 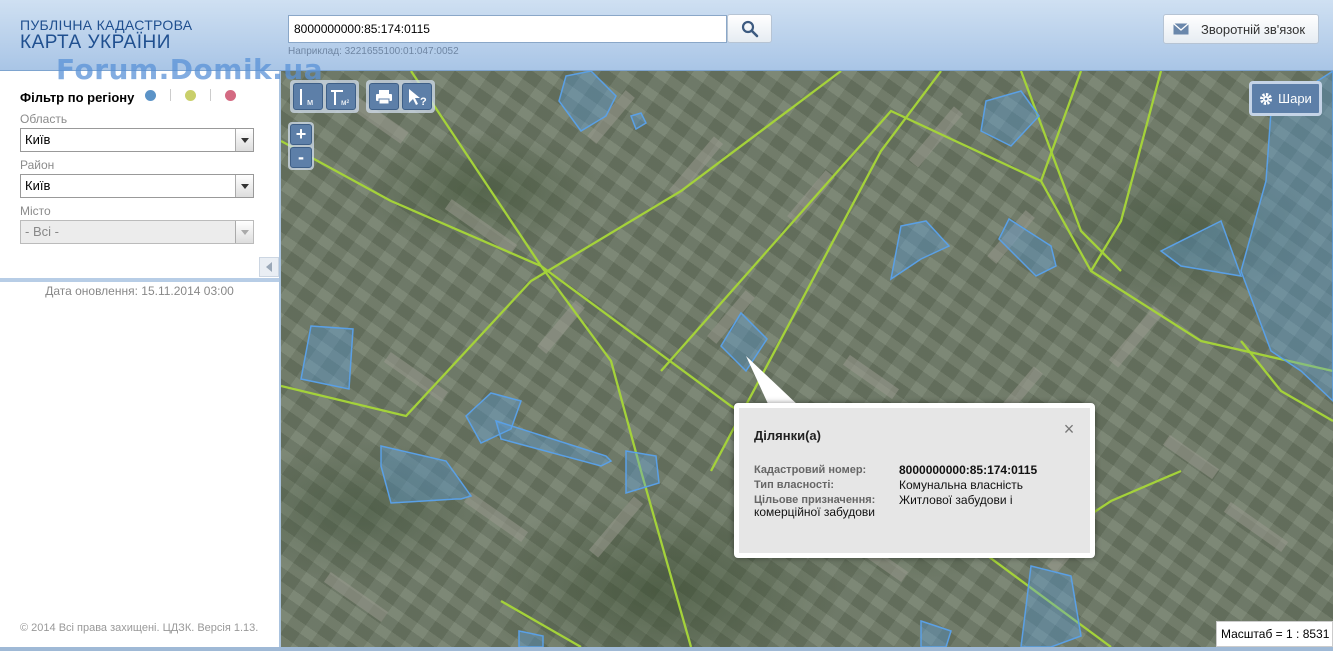 I want to click on cadastral-label: Кадастровий номер:, so click(x=810, y=470).